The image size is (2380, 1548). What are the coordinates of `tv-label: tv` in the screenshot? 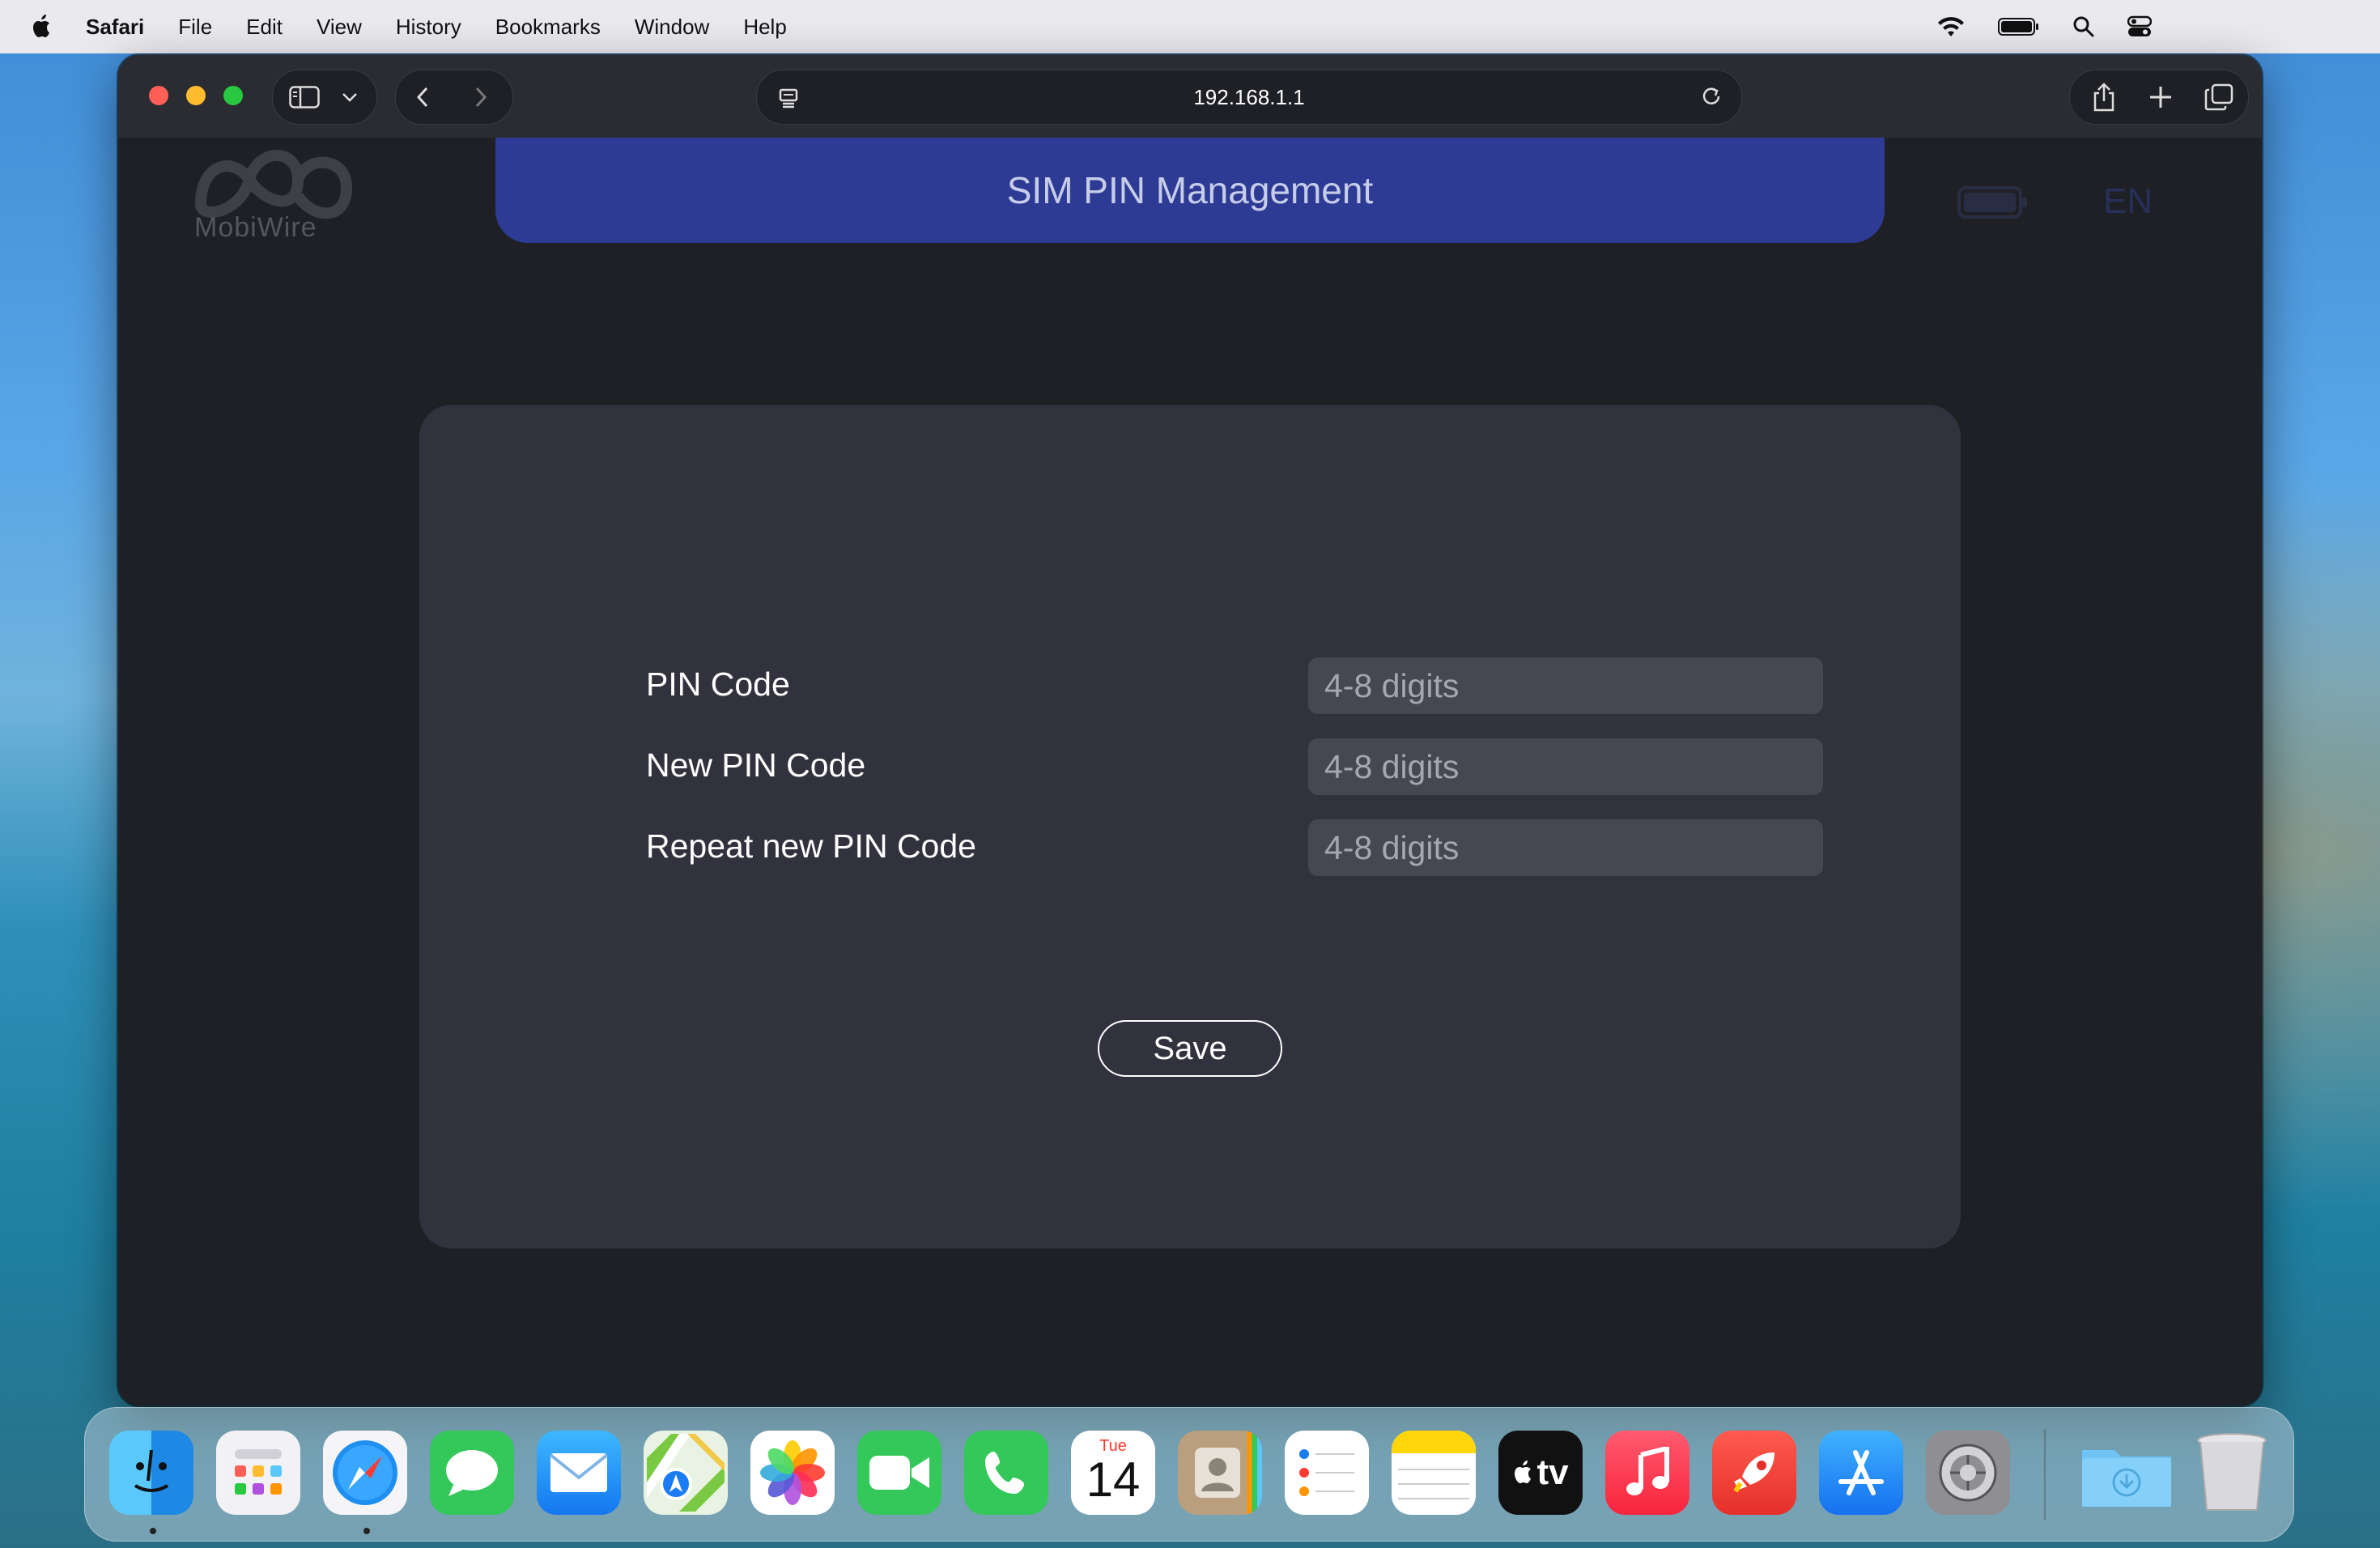 It's located at (1553, 1472).